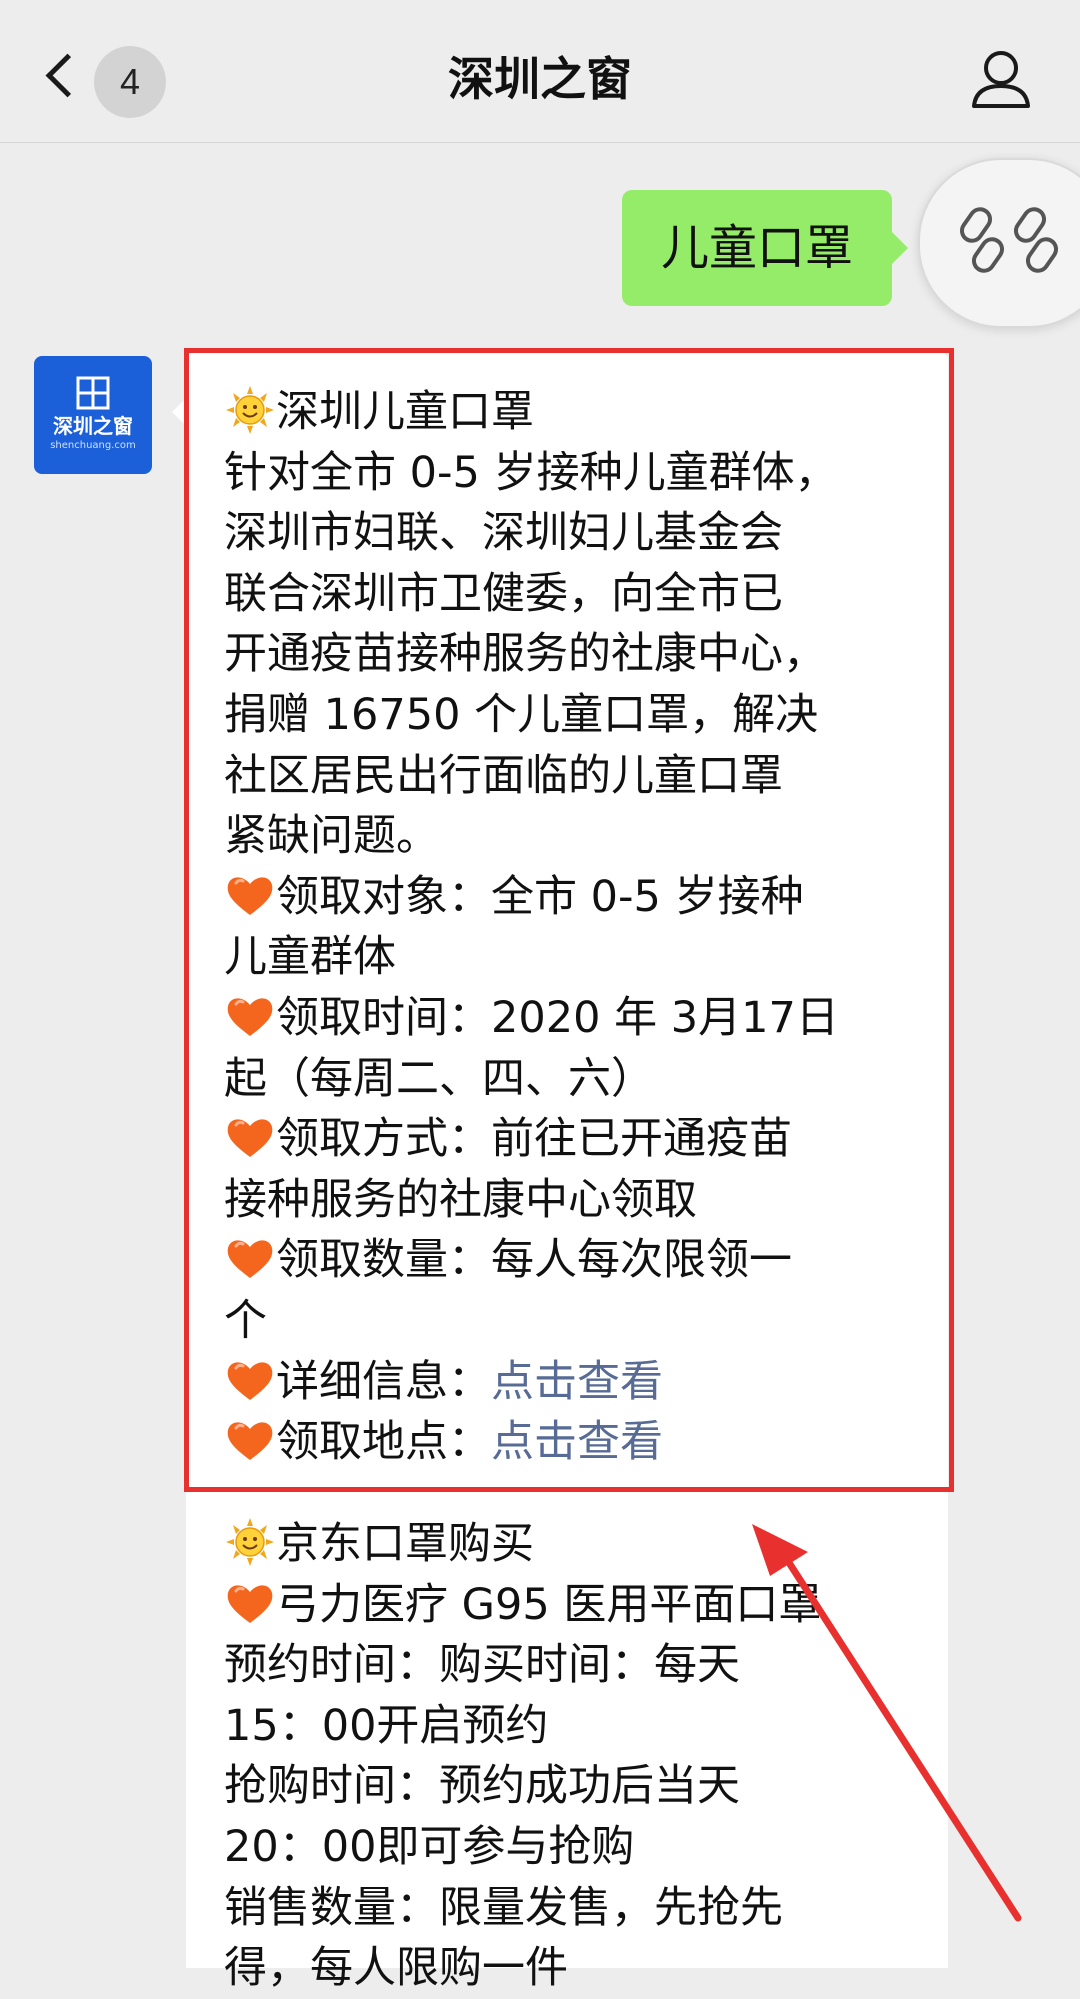 Image resolution: width=1080 pixels, height=1999 pixels. I want to click on time-value-continued: 起（每周二、四、六）, so click(439, 1078).